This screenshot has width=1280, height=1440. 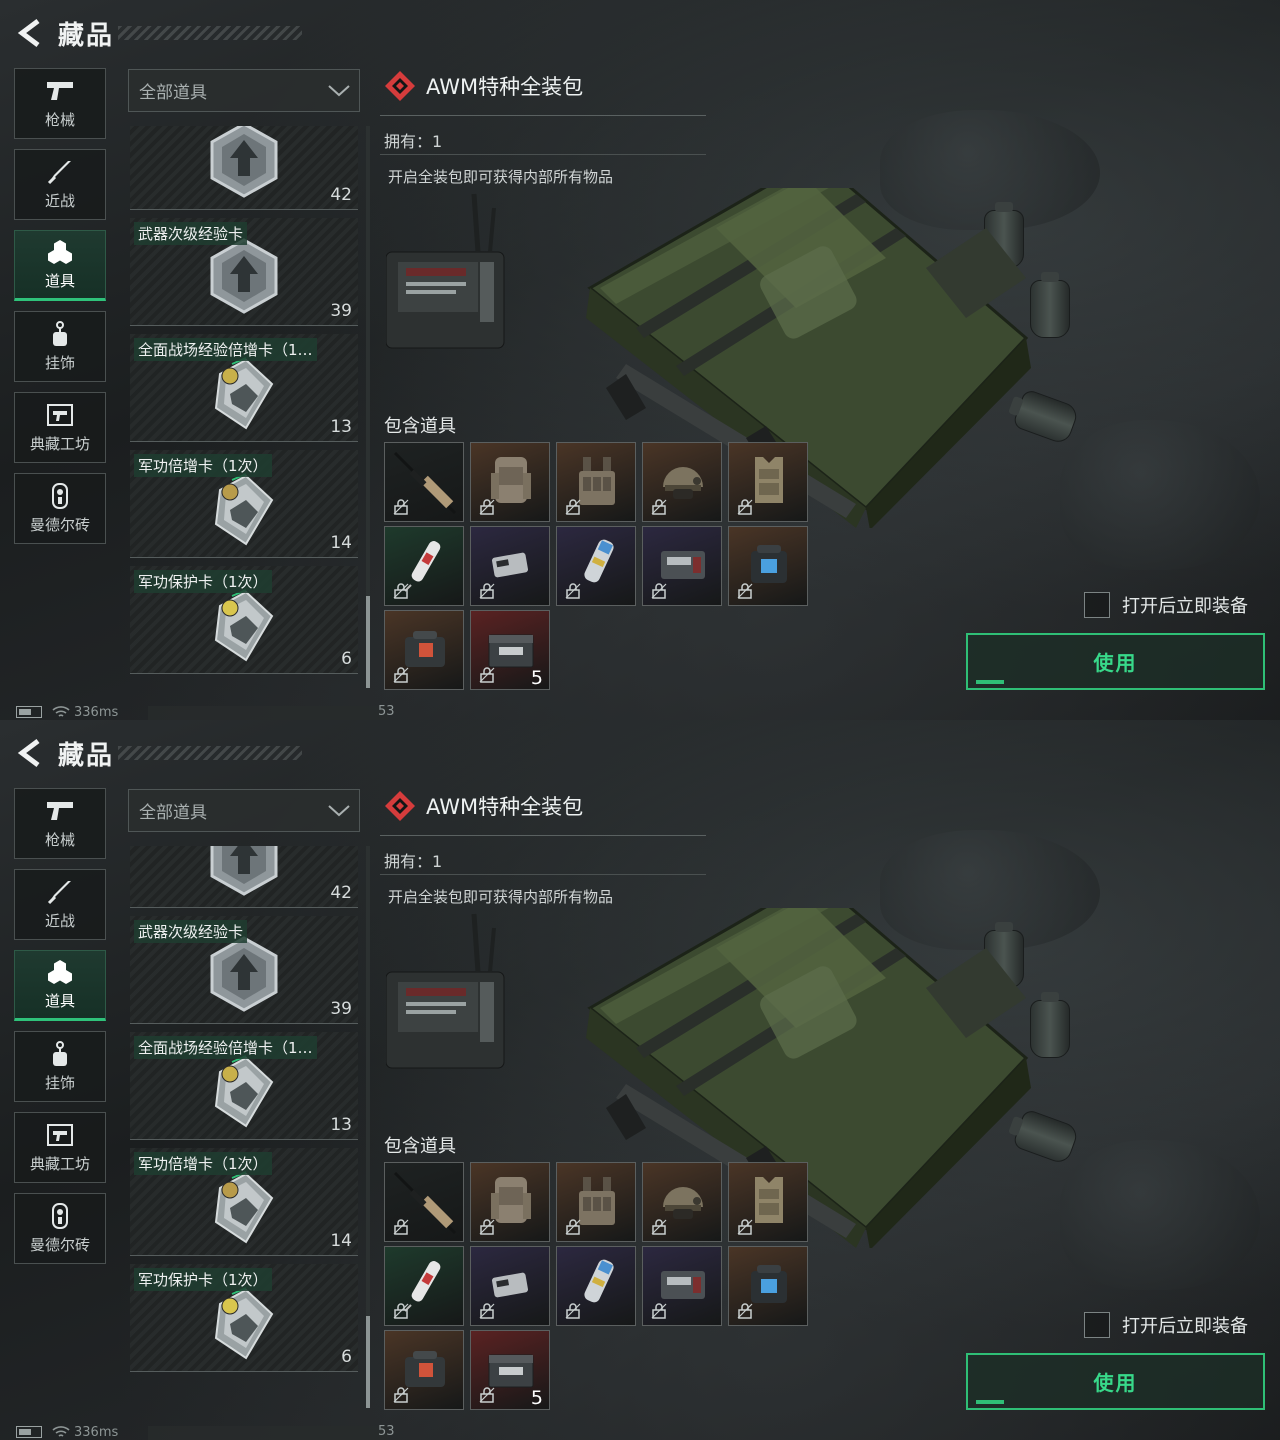 I want to click on item-card-quantity: 13, so click(x=341, y=427).